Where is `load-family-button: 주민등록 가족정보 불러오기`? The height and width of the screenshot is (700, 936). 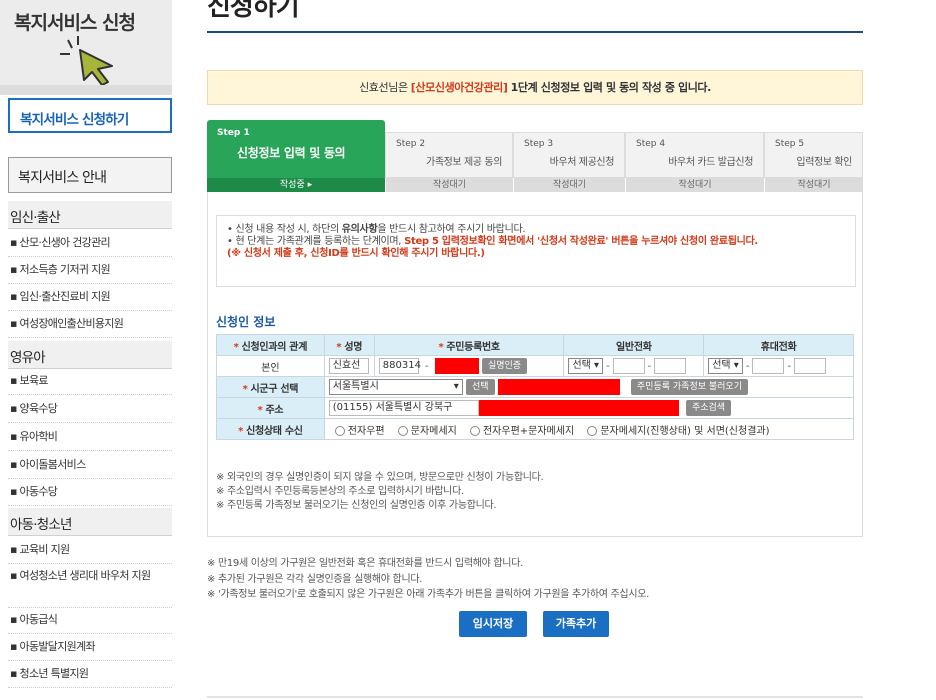 load-family-button: 주민등록 가족정보 불러오기 is located at coordinates (689, 387).